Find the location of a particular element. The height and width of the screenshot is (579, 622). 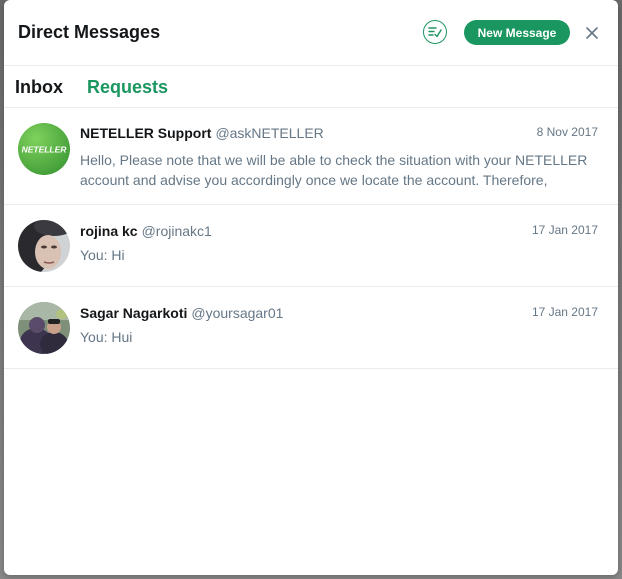

sender-display-name: Sagar Nagarkoti is located at coordinates (134, 313).